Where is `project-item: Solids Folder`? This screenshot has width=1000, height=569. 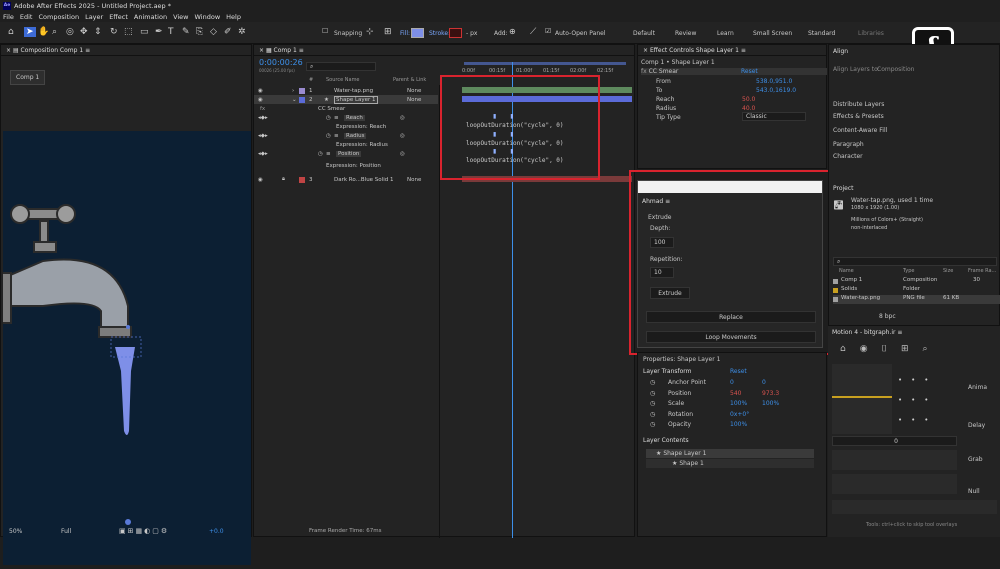
project-item: Solids Folder is located at coordinates (916, 290).